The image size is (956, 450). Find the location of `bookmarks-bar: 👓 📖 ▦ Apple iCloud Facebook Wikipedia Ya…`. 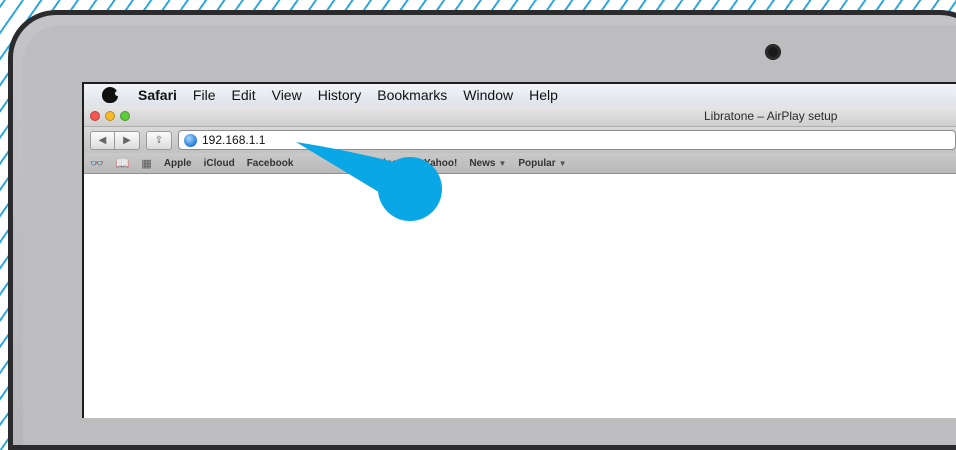

bookmarks-bar: 👓 📖 ▦ Apple iCloud Facebook Wikipedia Ya… is located at coordinates (520, 163).